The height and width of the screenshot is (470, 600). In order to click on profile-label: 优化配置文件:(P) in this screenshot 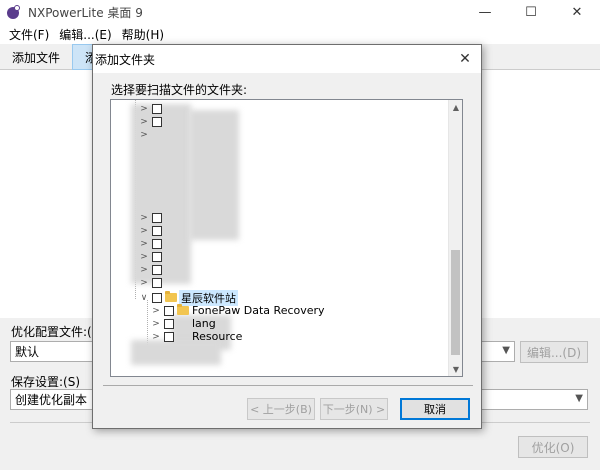, I will do `click(57, 332)`.